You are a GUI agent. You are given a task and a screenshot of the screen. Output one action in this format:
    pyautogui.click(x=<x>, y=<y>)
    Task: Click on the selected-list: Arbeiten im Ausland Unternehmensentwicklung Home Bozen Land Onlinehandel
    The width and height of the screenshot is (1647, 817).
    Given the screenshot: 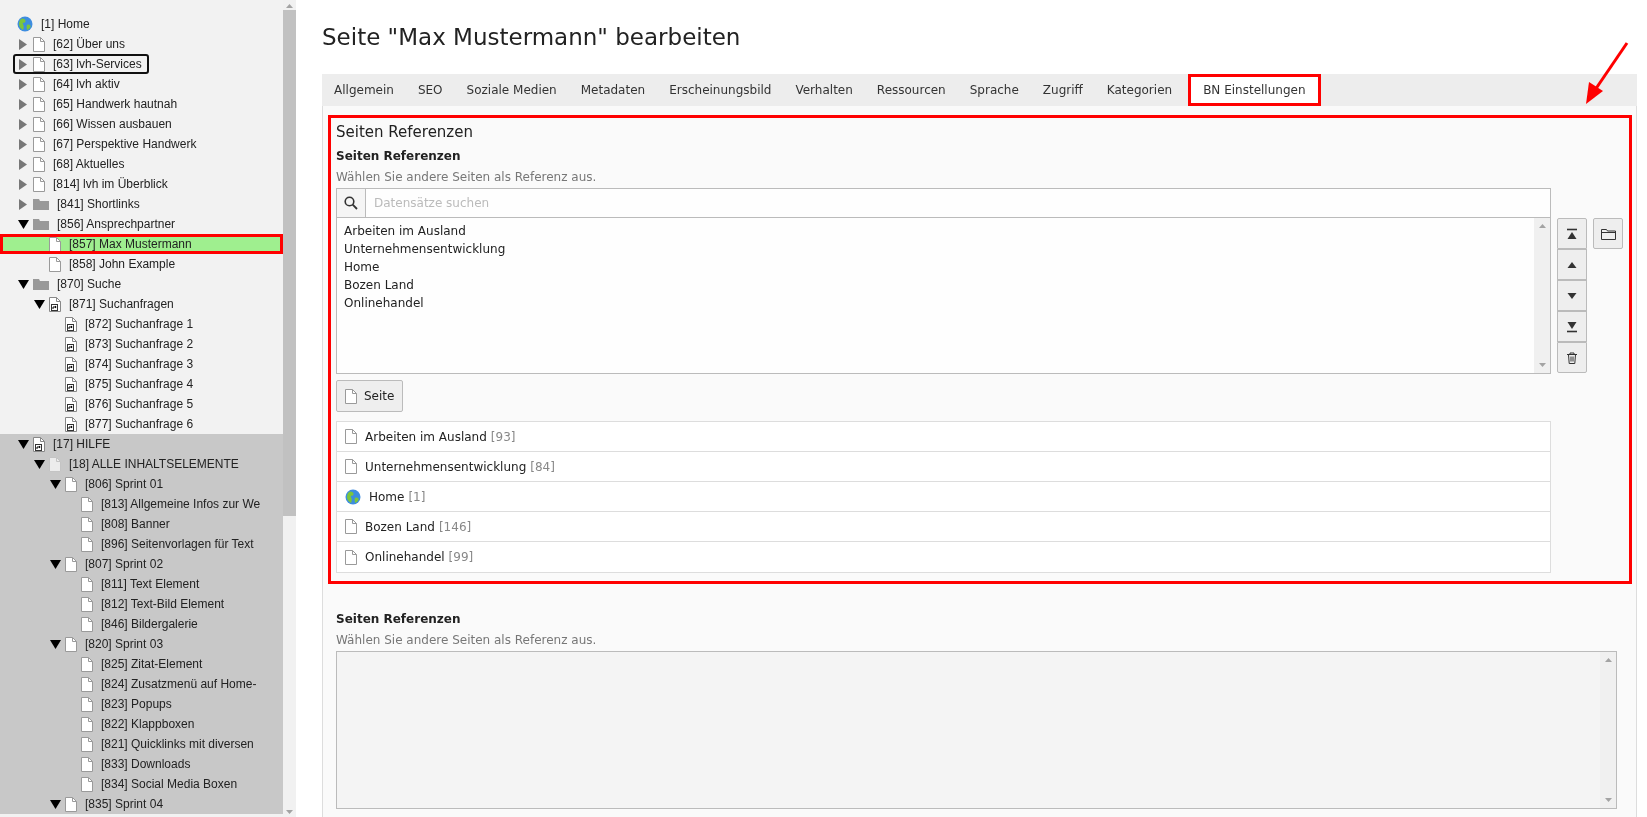 What is the action you would take?
    pyautogui.click(x=943, y=296)
    